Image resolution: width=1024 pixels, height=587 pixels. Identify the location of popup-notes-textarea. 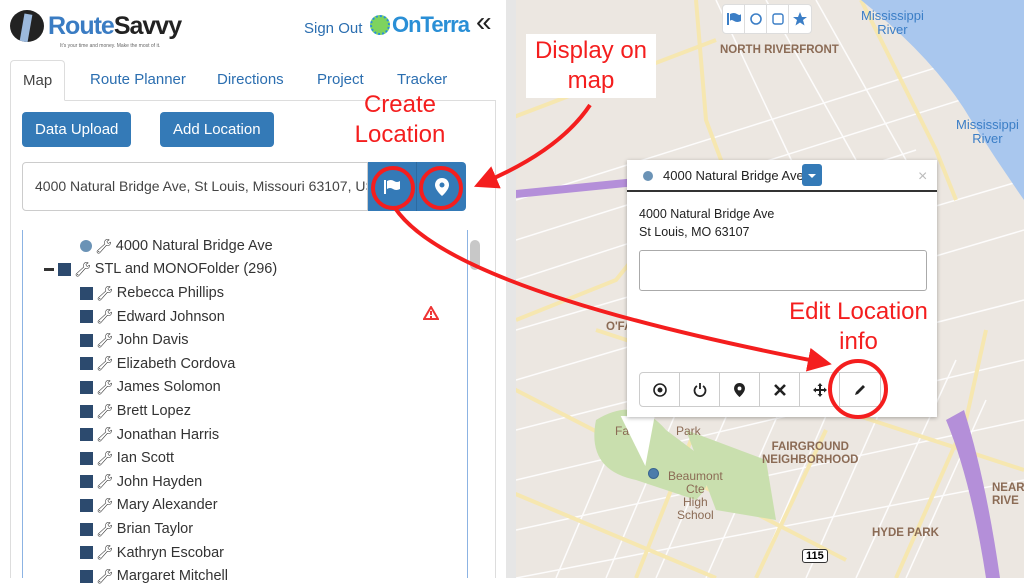
(783, 270).